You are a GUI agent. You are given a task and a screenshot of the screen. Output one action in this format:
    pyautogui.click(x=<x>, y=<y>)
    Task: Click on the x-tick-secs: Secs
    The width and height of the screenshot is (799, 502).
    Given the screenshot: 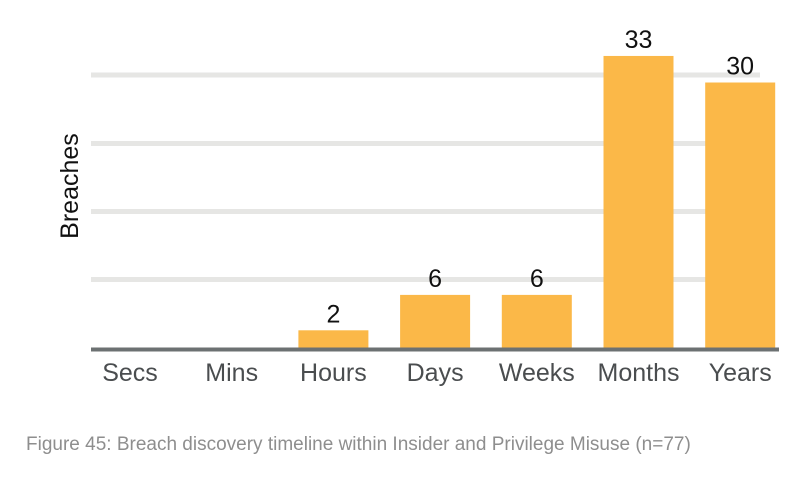 What is the action you would take?
    pyautogui.click(x=130, y=373)
    